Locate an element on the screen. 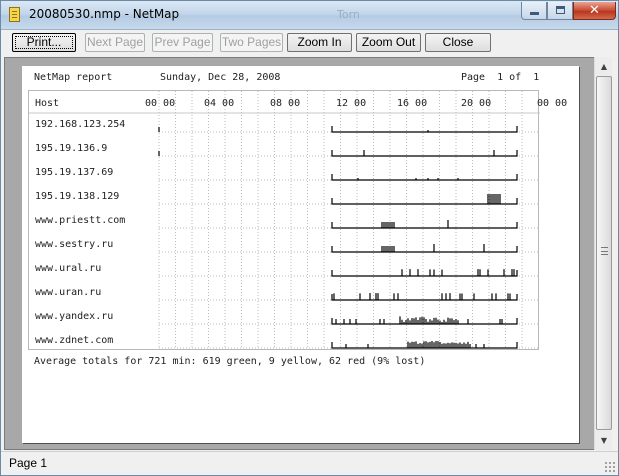 The height and width of the screenshot is (476, 619). status-bar: Page 1 is located at coordinates (309, 463).